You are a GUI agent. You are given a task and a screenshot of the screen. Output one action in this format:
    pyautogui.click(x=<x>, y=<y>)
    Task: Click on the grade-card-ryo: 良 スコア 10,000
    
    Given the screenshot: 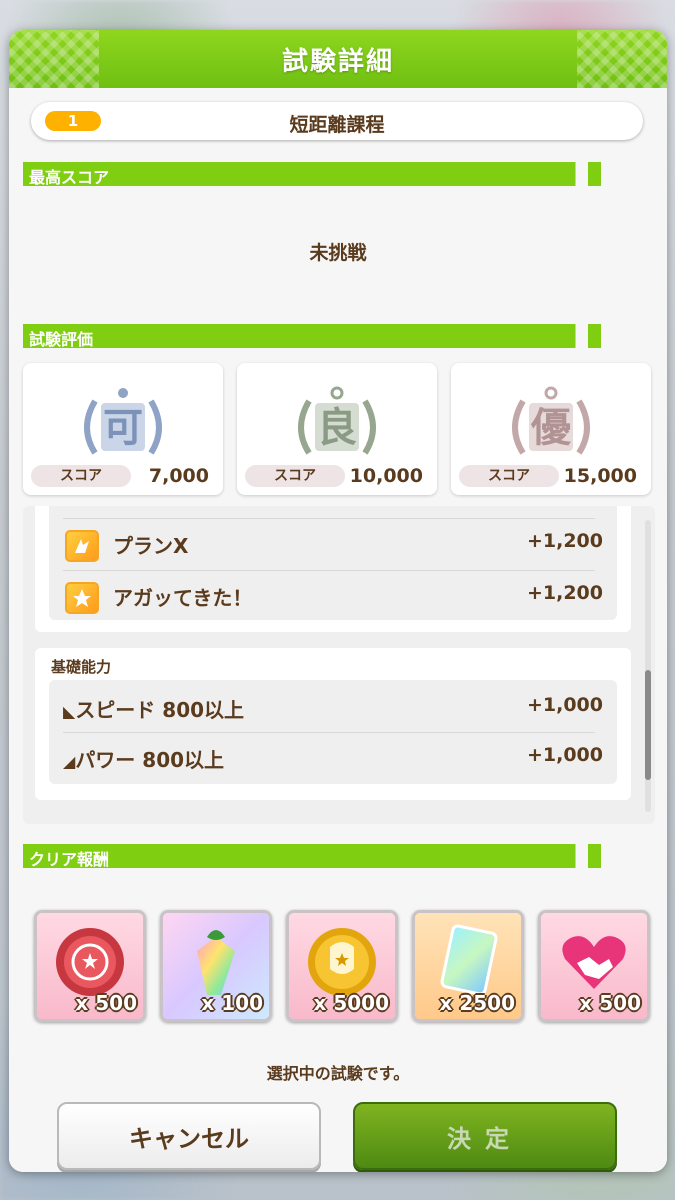 What is the action you would take?
    pyautogui.click(x=337, y=429)
    